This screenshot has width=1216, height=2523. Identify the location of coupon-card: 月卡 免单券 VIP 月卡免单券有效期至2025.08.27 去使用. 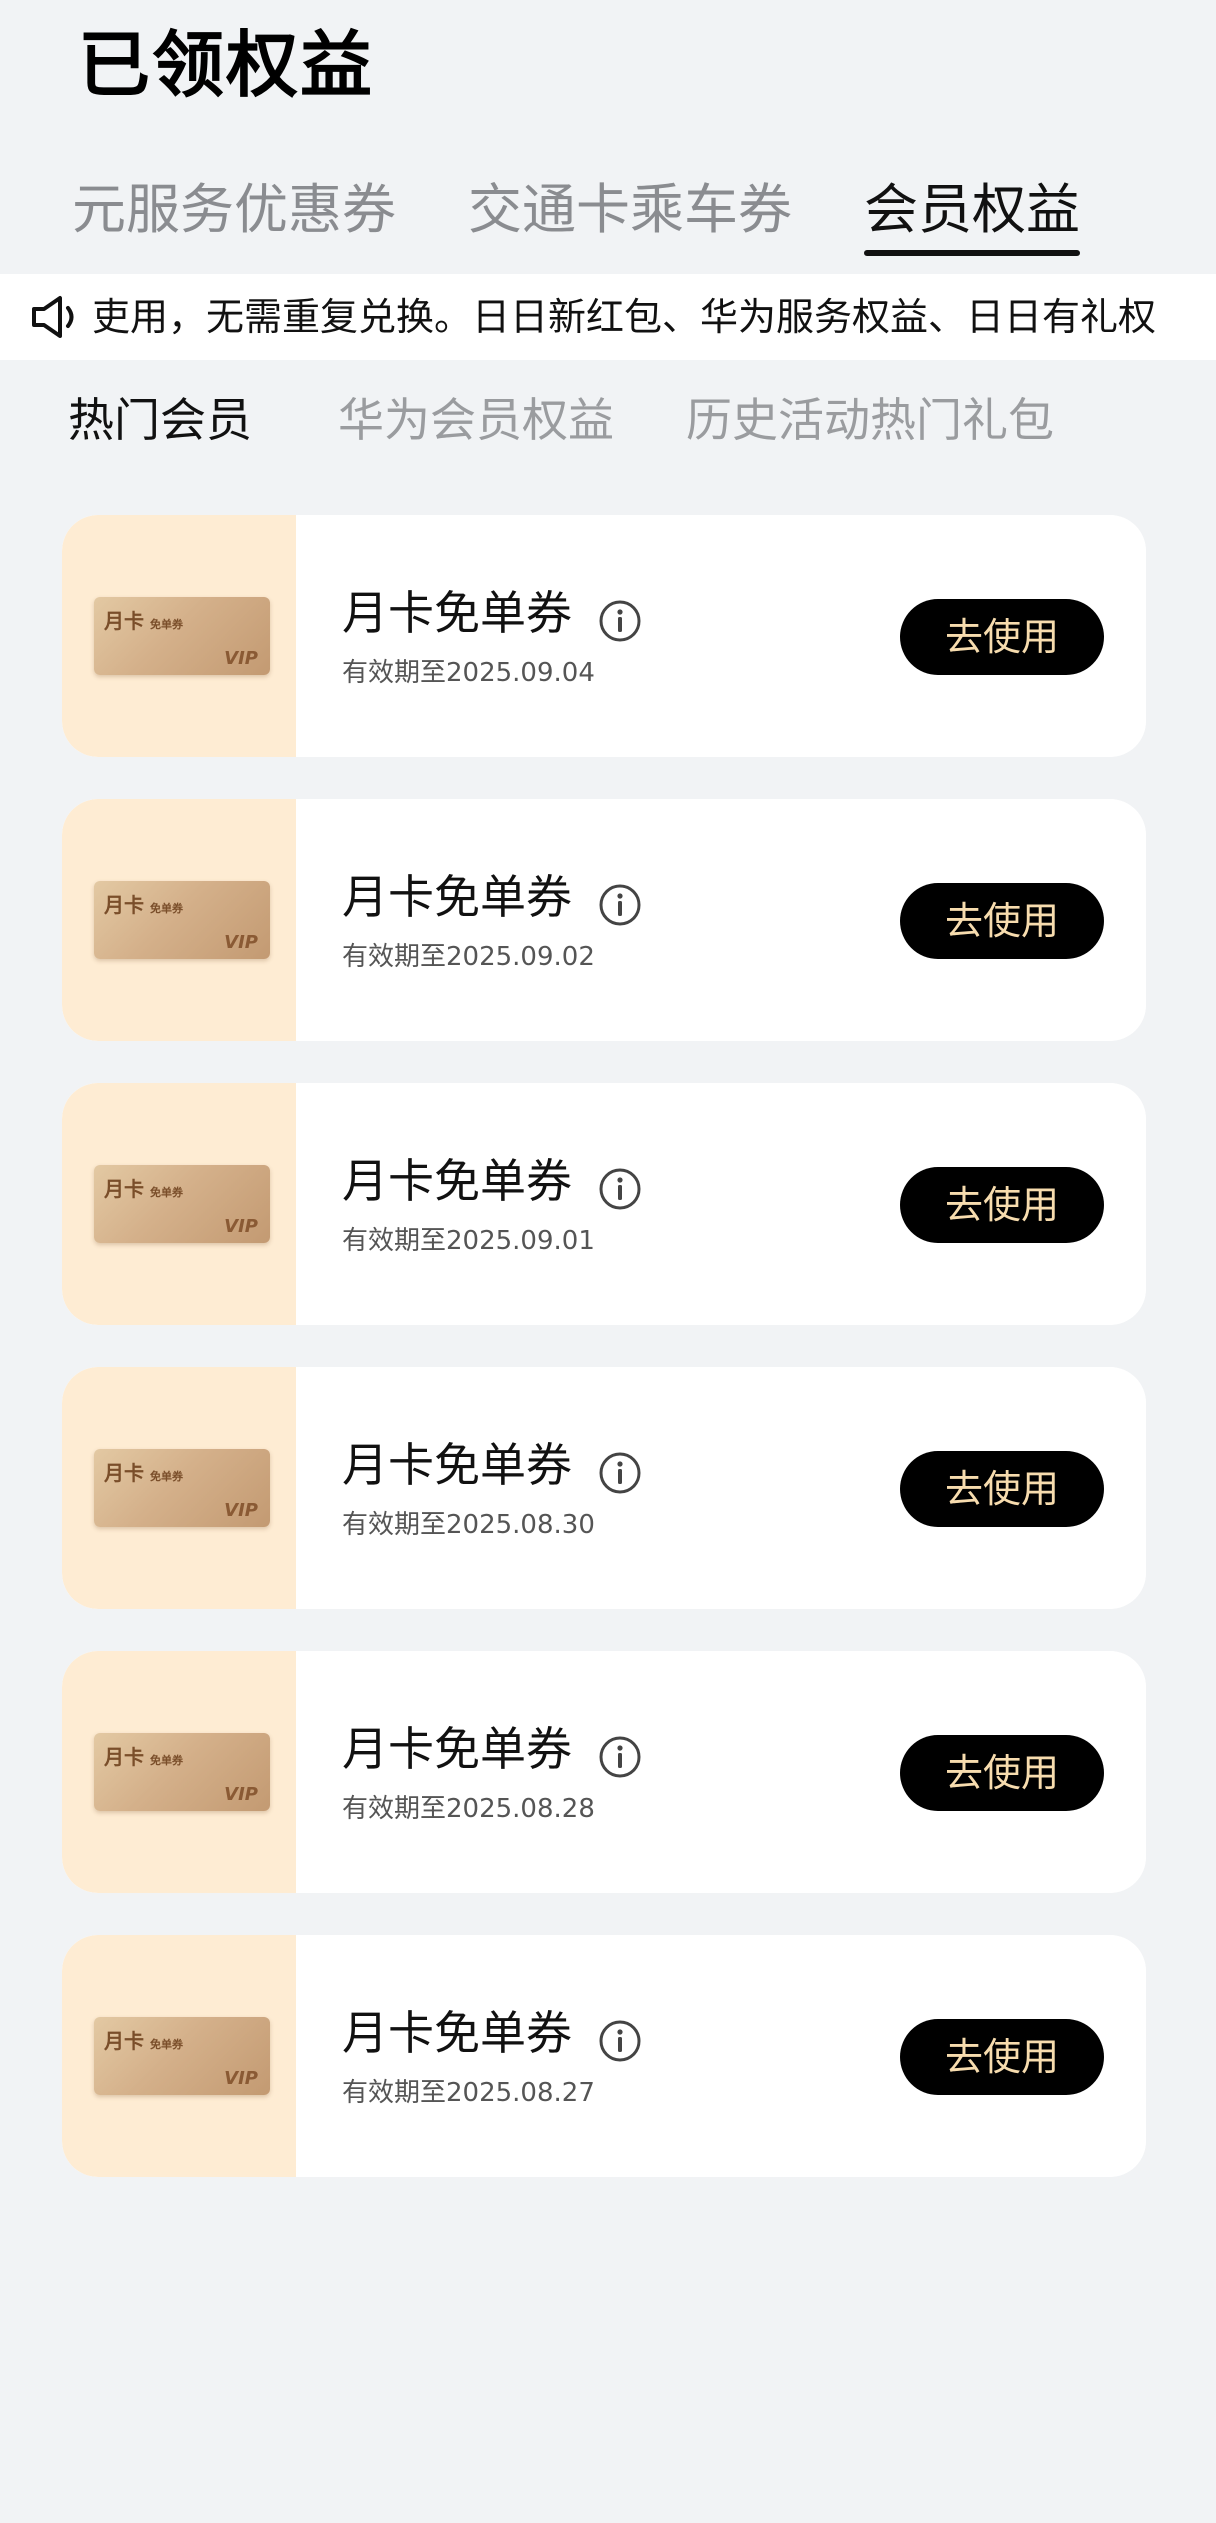
(604, 2056).